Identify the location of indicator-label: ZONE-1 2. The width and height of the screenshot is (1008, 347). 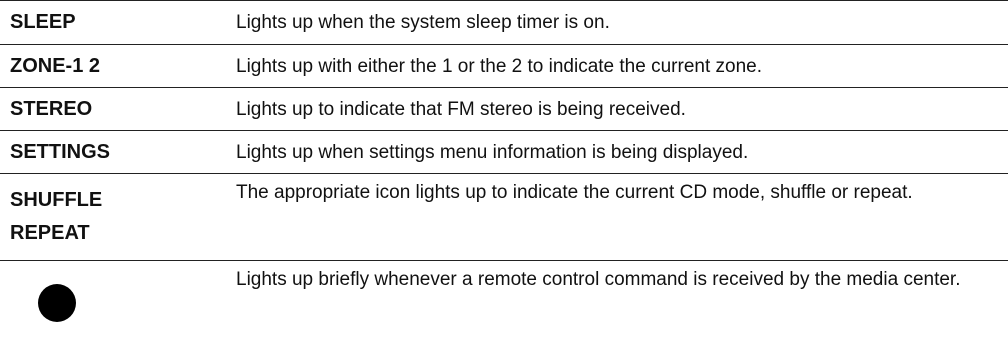
(55, 65).